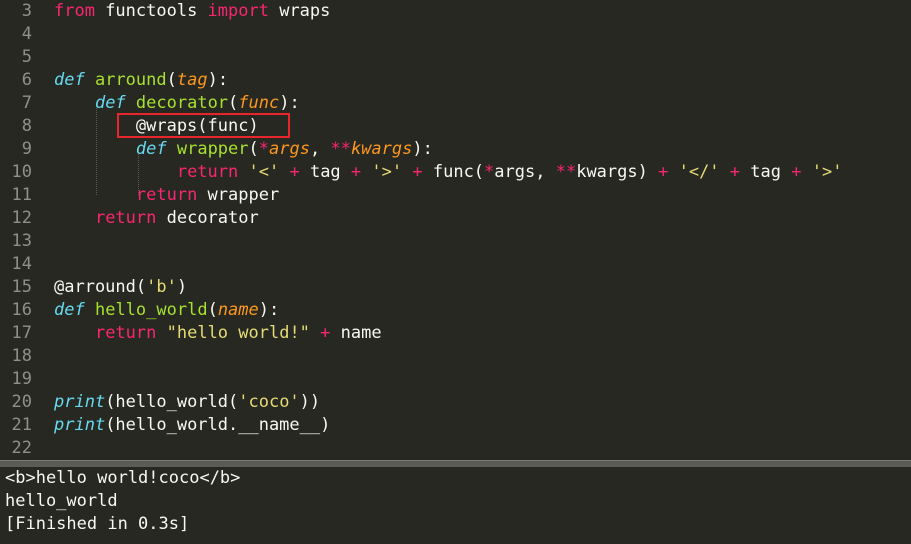 The width and height of the screenshot is (911, 544). Describe the element at coordinates (26, 80) in the screenshot. I see `line-number: 6` at that location.